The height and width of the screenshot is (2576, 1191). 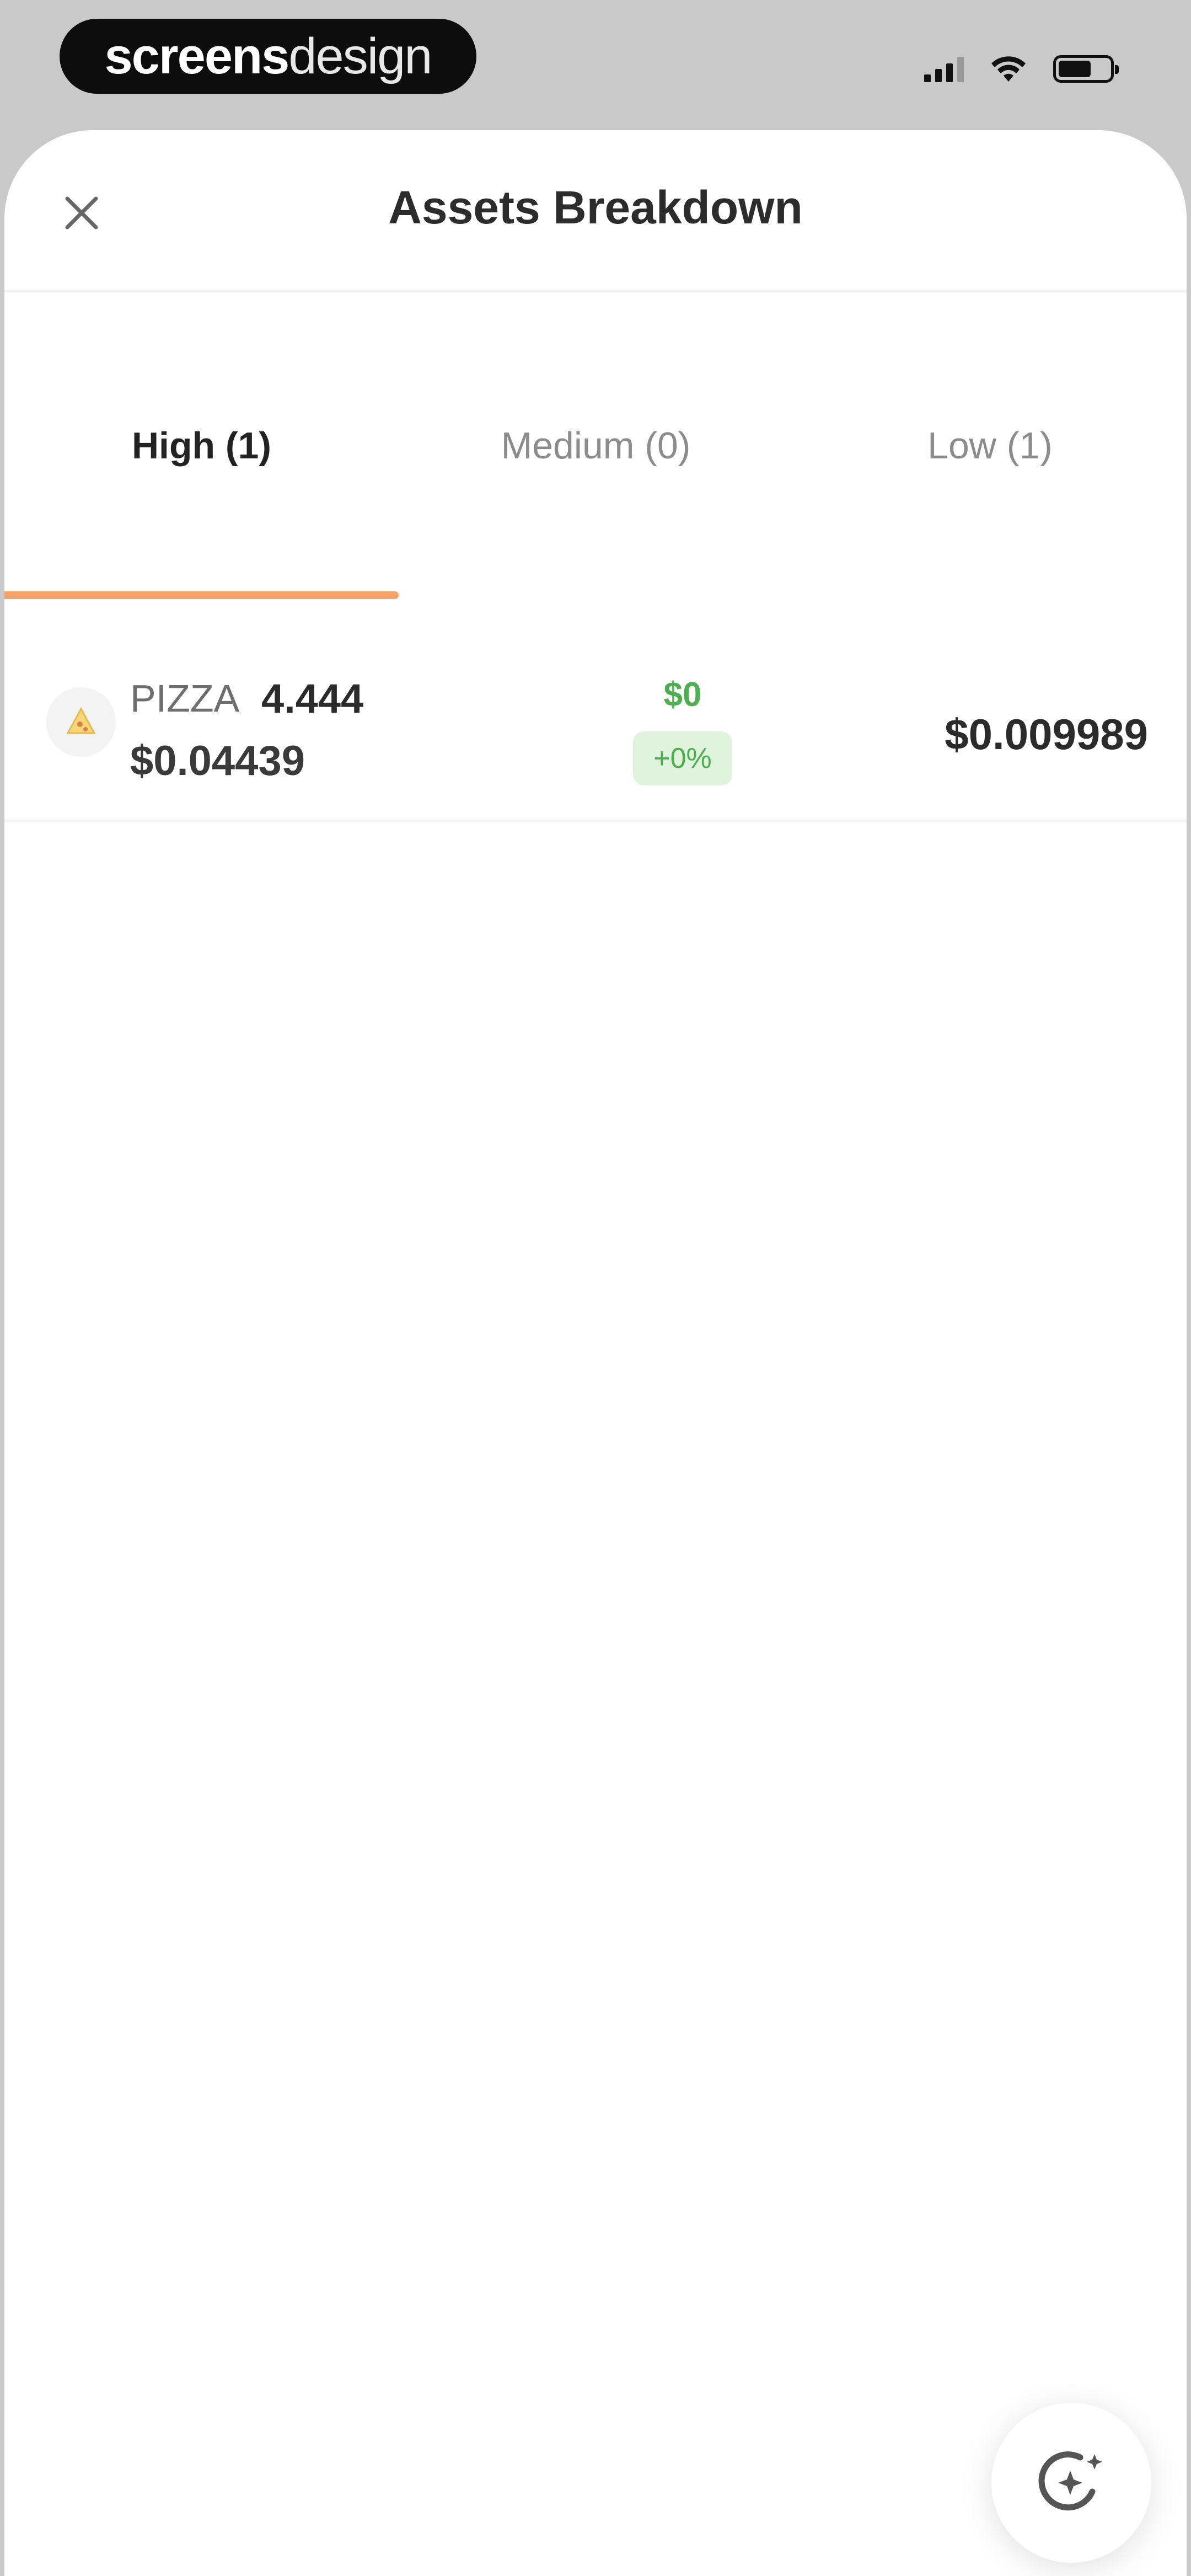 What do you see at coordinates (944, 69) in the screenshot?
I see `cellular-signal-icon` at bounding box center [944, 69].